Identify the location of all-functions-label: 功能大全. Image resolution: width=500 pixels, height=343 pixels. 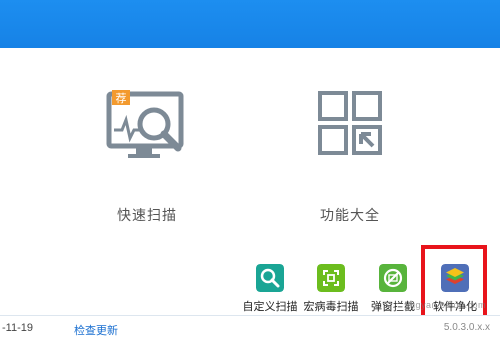
(350, 215).